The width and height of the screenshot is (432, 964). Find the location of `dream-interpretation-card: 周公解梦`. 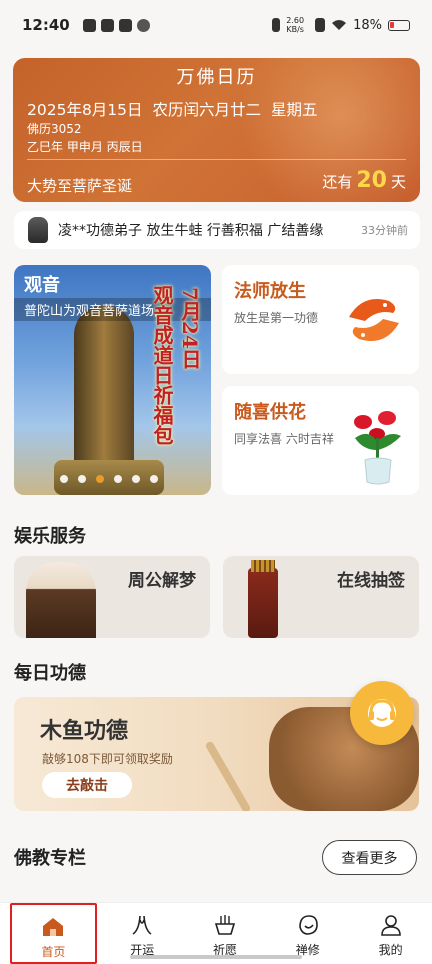

dream-interpretation-card: 周公解梦 is located at coordinates (112, 597).